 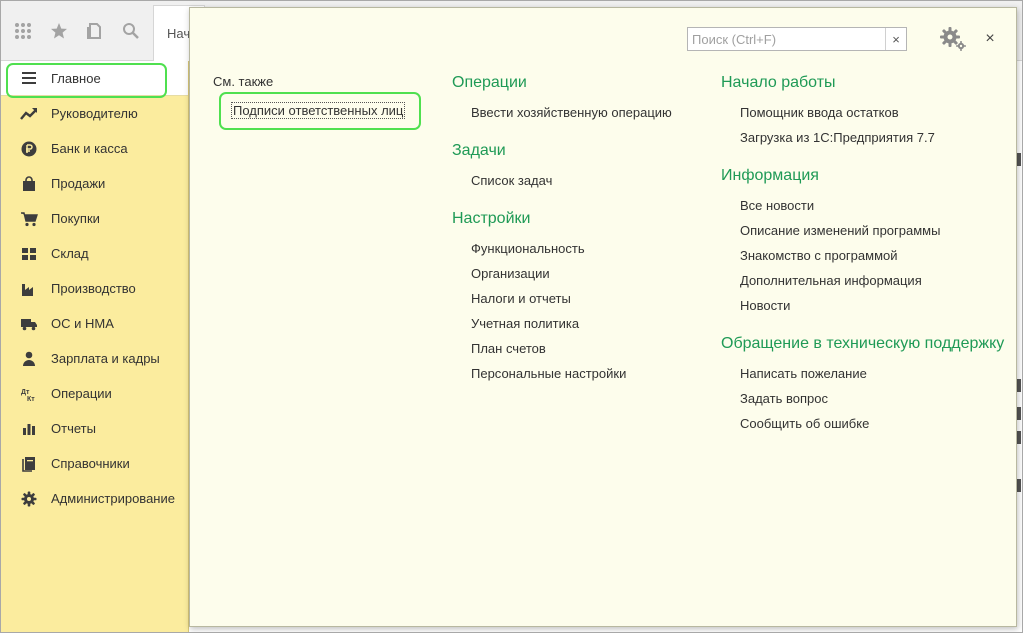 What do you see at coordinates (29, 114) in the screenshot?
I see `trend-icon` at bounding box center [29, 114].